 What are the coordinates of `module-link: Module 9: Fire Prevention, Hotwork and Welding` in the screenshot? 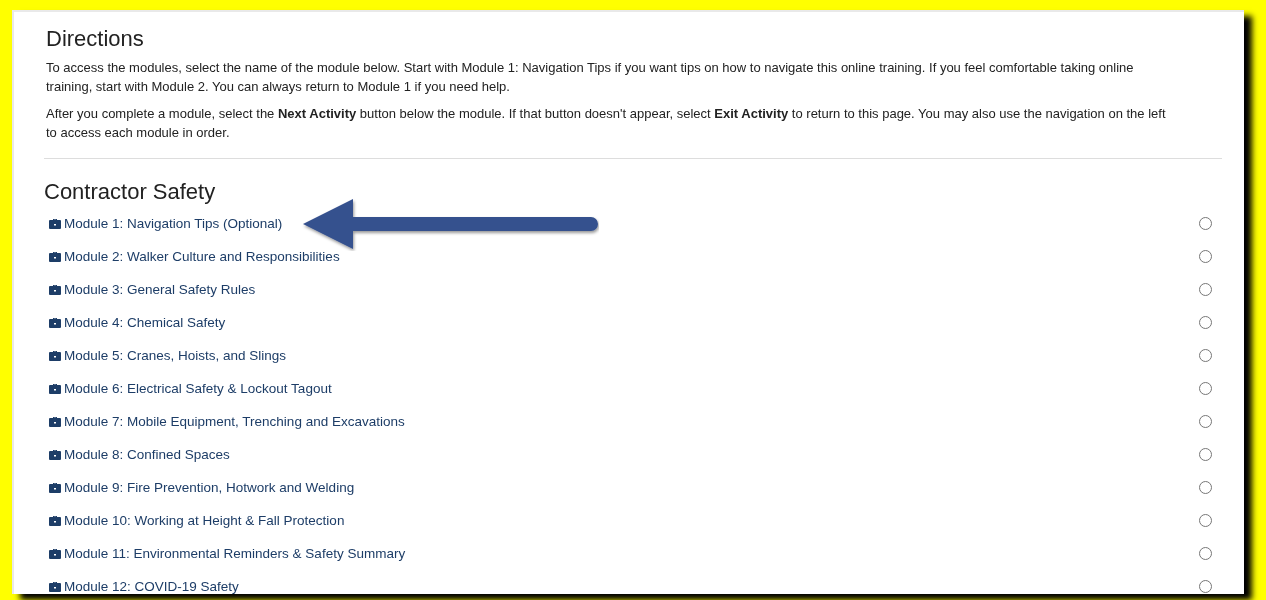 It's located at (202, 487).